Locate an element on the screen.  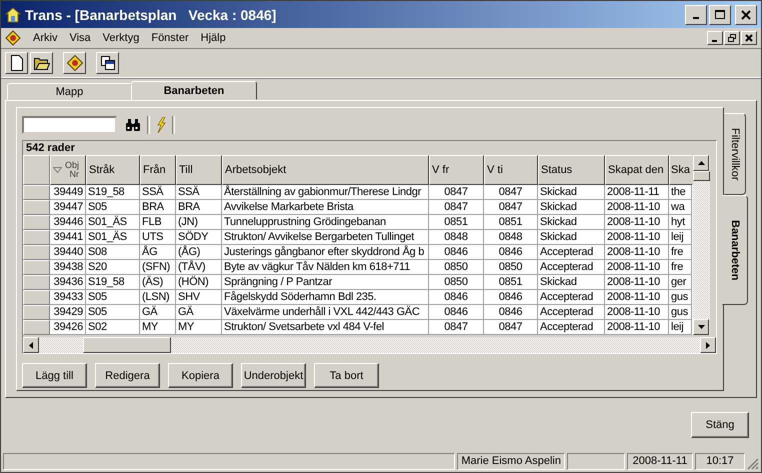
column-header: Ska is located at coordinates (680, 170).